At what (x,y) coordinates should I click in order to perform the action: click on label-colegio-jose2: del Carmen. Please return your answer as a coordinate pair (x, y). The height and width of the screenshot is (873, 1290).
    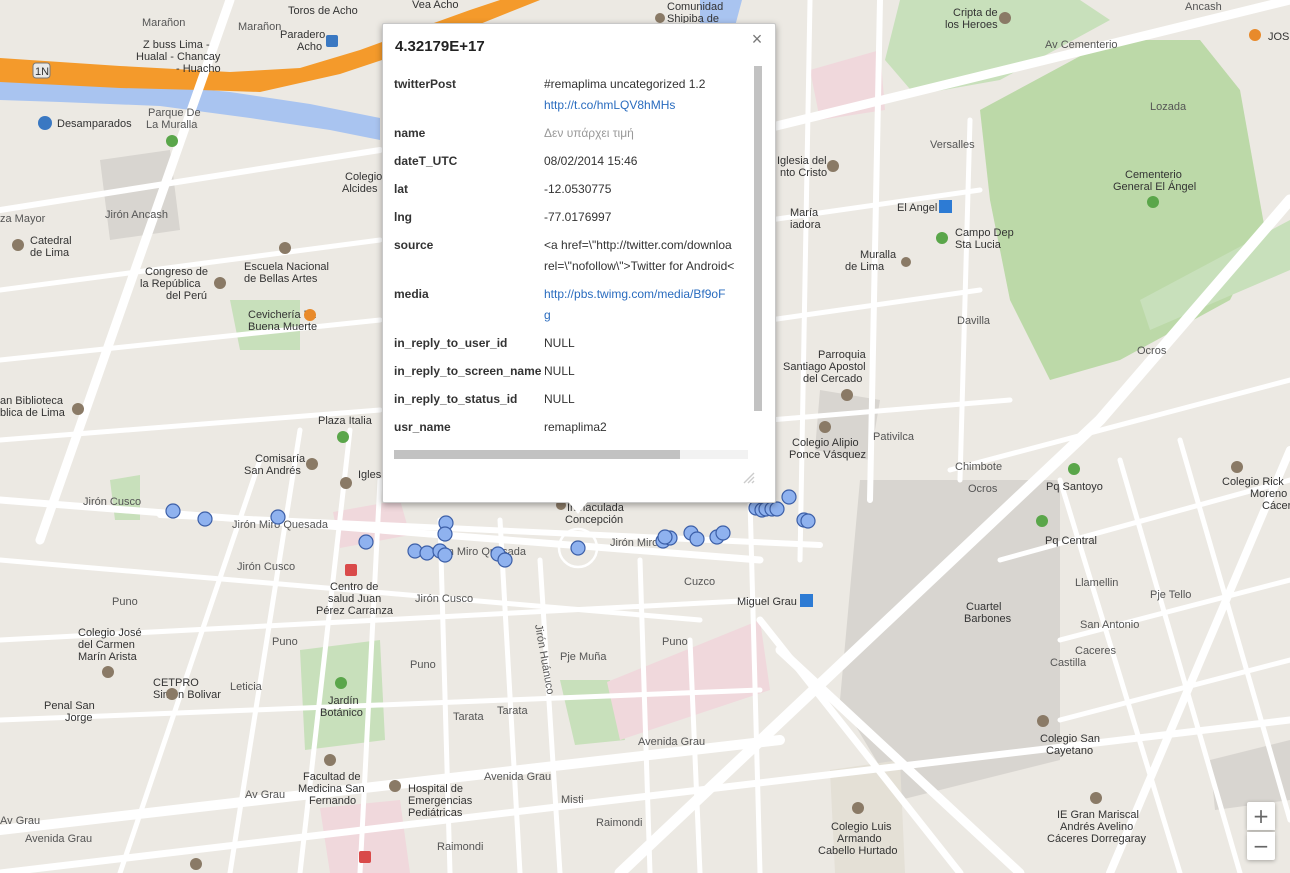
    Looking at the image, I should click on (106, 645).